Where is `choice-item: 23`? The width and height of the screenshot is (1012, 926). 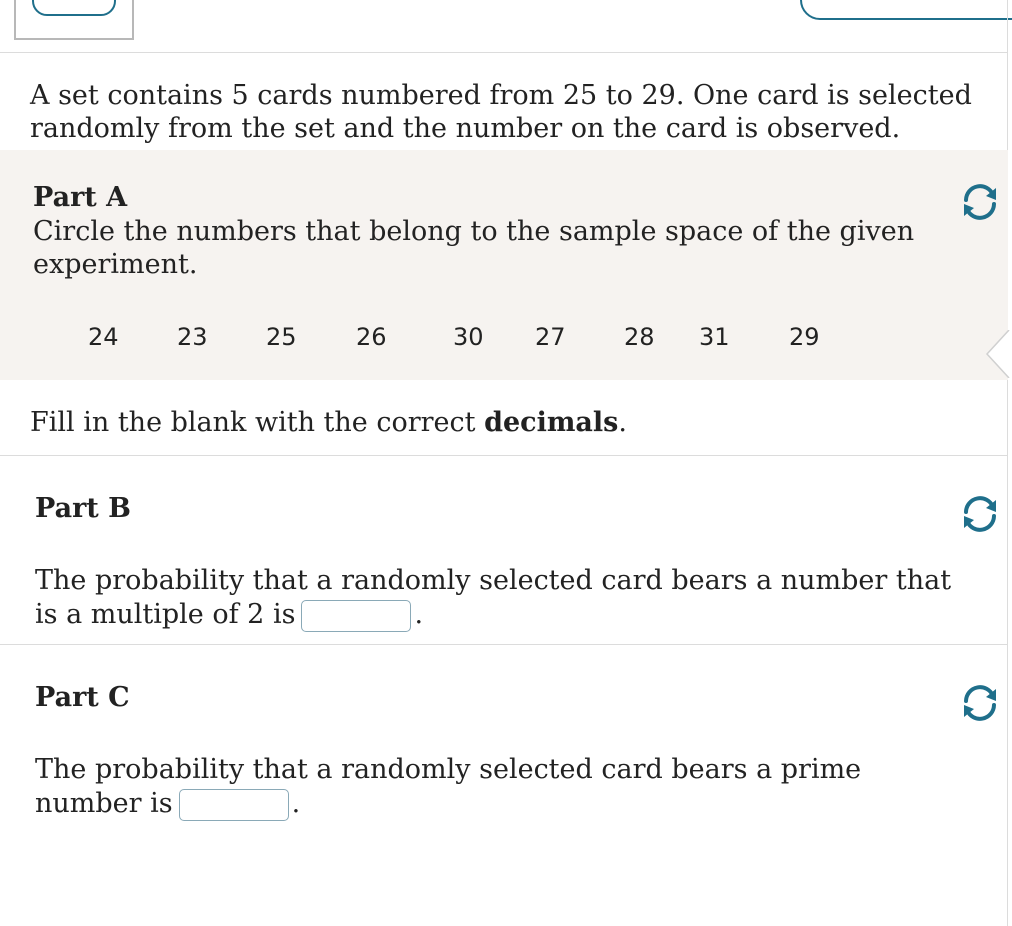 choice-item: 23 is located at coordinates (192, 337).